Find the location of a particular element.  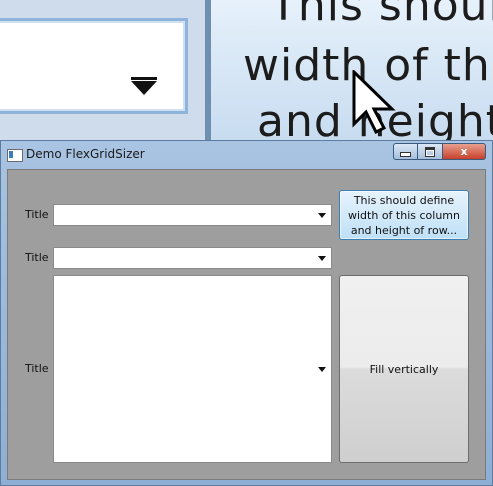

app-icon is located at coordinates (15, 155).